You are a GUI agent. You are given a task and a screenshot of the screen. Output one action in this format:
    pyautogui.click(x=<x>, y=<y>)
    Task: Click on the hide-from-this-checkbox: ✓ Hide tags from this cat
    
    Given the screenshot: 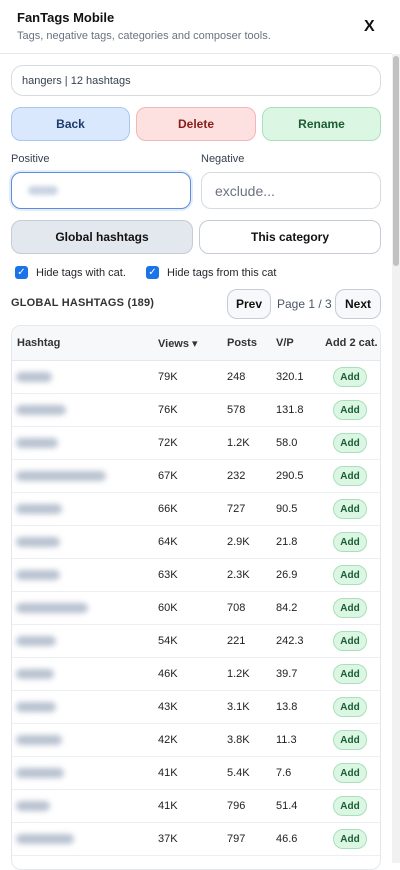 What is the action you would take?
    pyautogui.click(x=211, y=272)
    